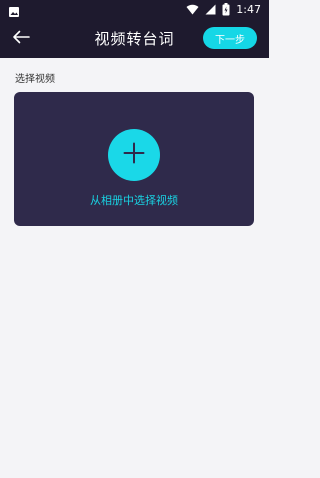 This screenshot has height=478, width=320. Describe the element at coordinates (230, 38) in the screenshot. I see `next-step-button: 下一步` at that location.